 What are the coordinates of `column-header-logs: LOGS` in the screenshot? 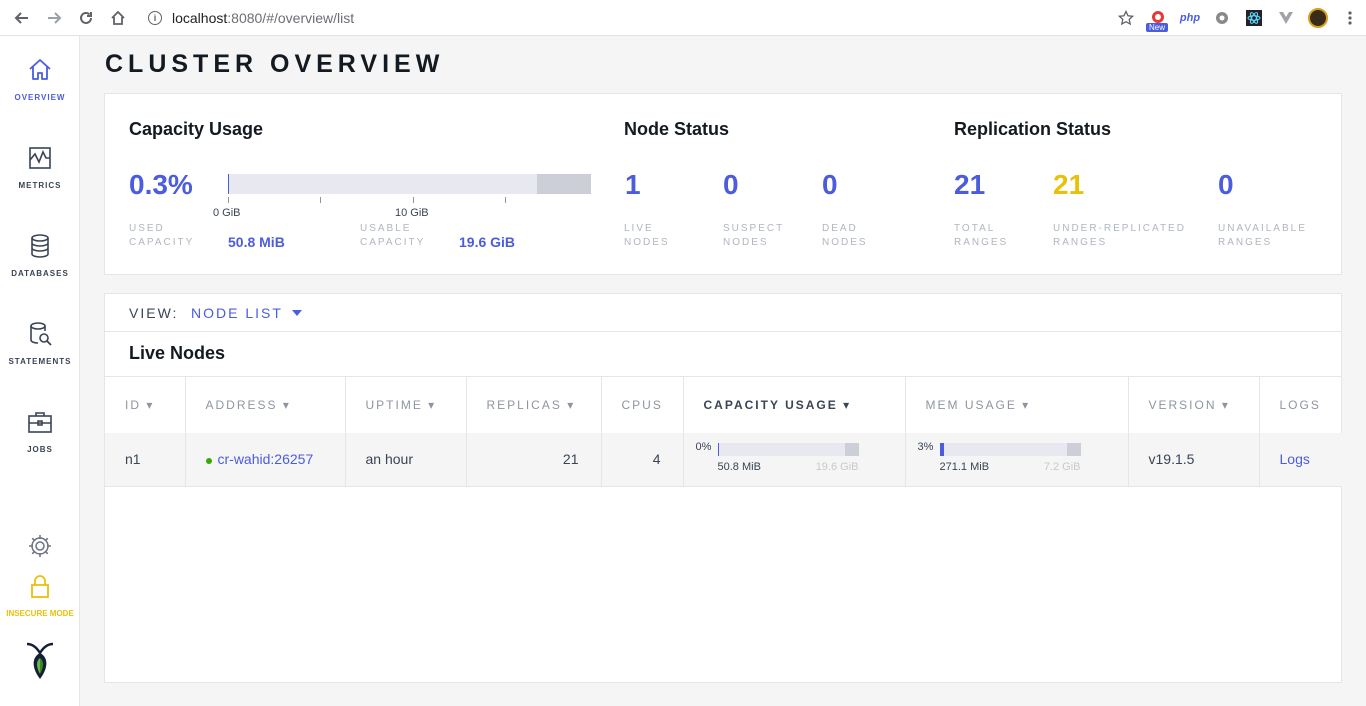 It's located at (1300, 404).